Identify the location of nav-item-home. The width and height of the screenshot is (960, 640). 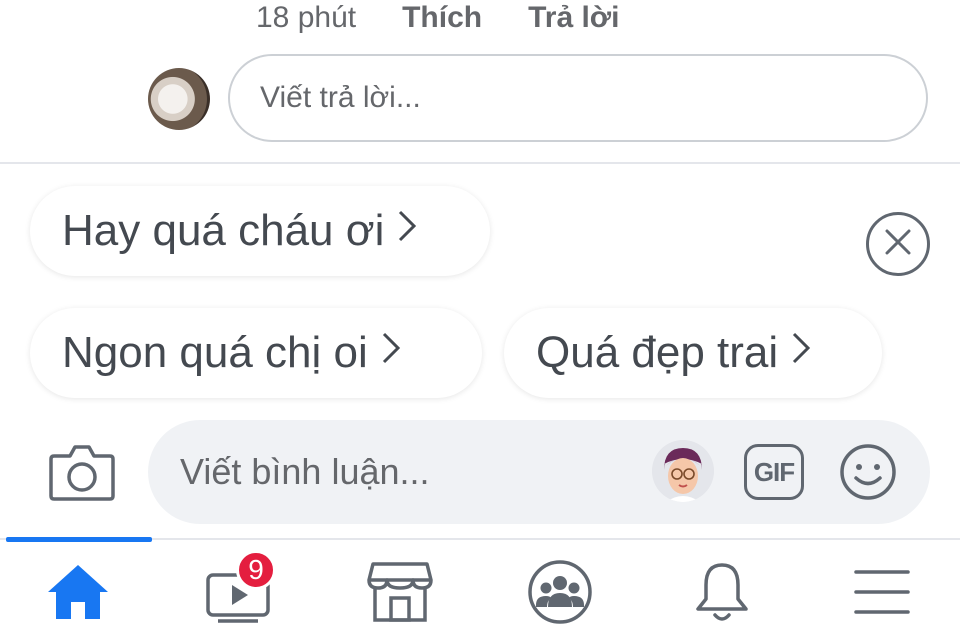
(78, 594).